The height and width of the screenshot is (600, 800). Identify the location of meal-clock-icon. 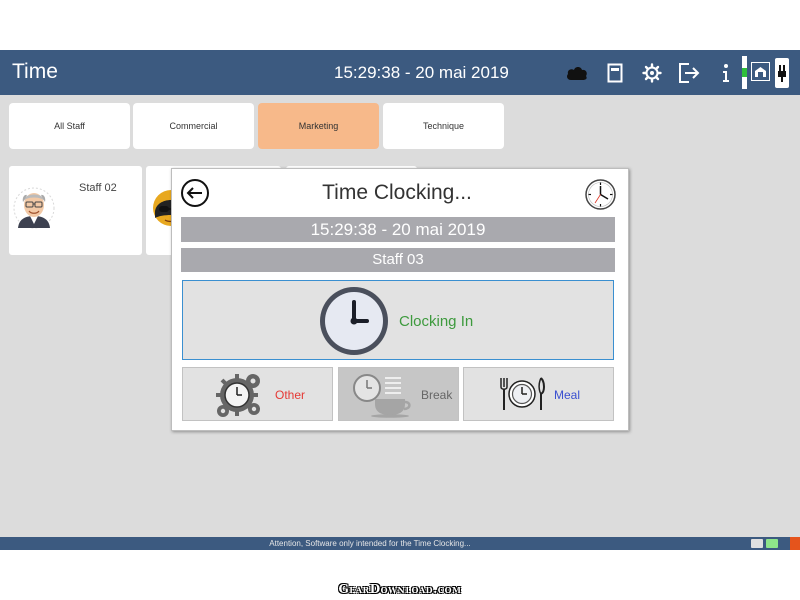
(522, 393).